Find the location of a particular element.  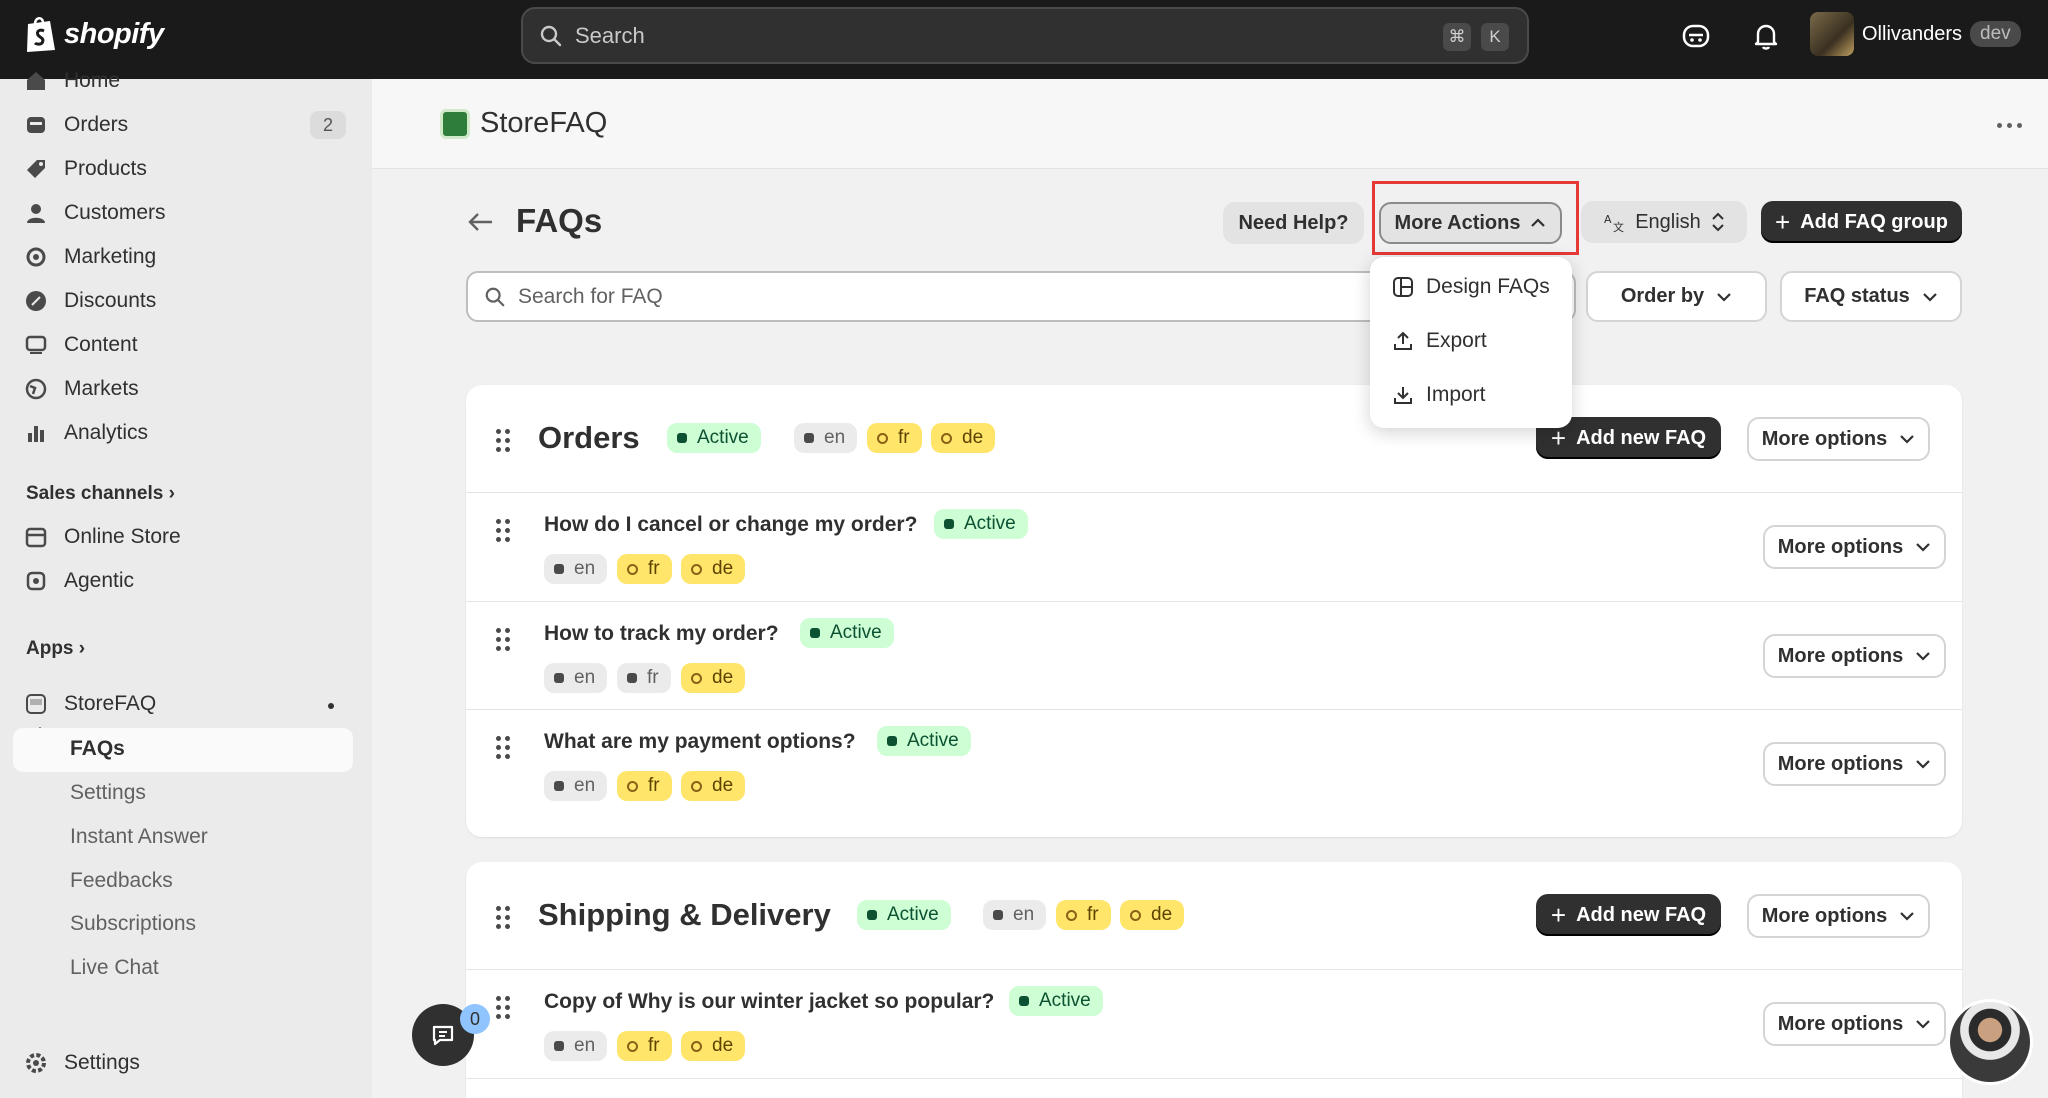

need-help-button: Need Help? is located at coordinates (1293, 223).